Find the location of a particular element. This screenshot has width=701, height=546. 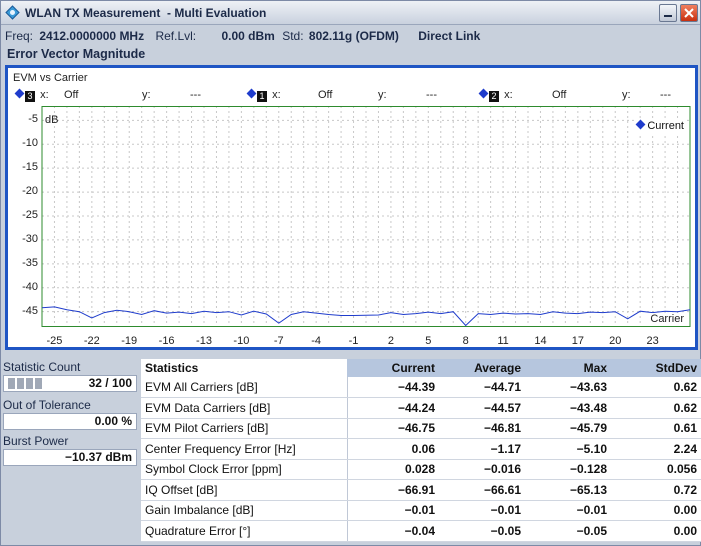

y-unit-label: dB is located at coordinates (52, 120).